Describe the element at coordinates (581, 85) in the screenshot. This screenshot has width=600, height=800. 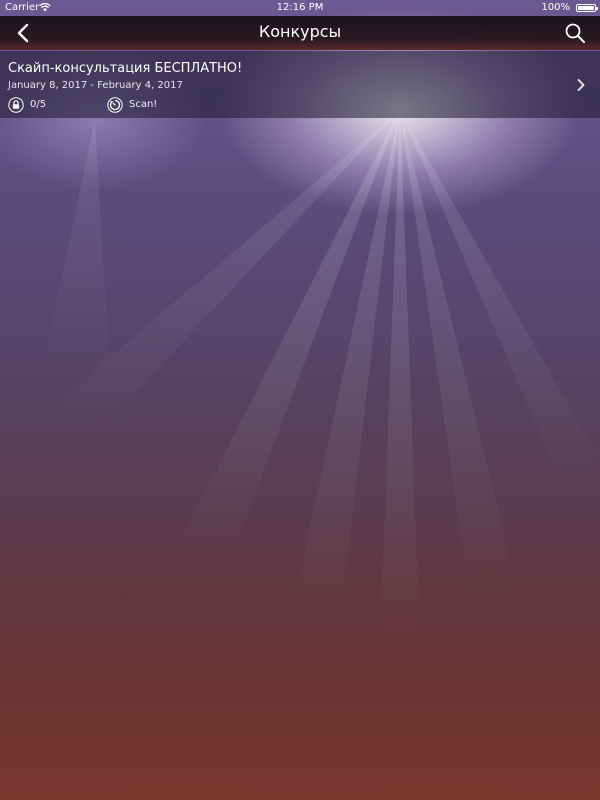
I see `chevron-right-icon` at that location.